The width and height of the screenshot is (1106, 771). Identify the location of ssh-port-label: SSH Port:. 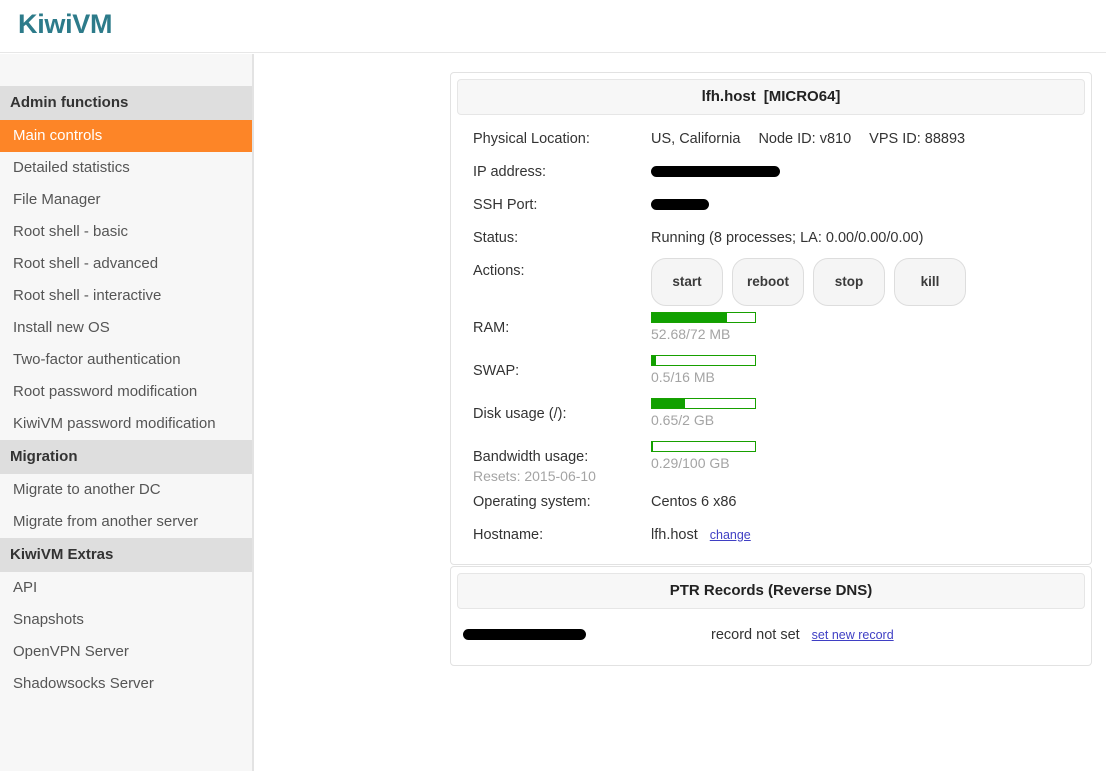
(505, 205).